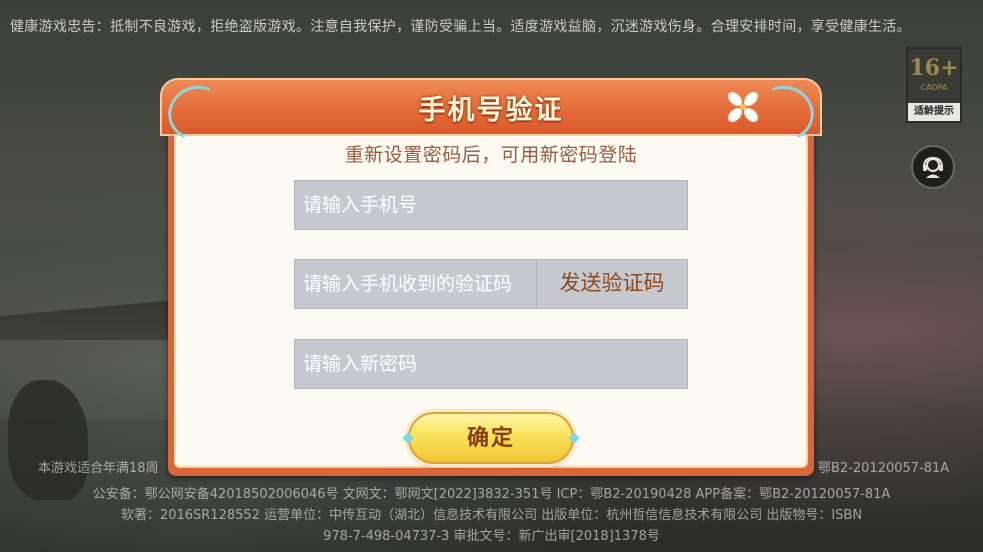  I want to click on footer-license-right: 鄂B2-20120057-81A, so click(884, 468).